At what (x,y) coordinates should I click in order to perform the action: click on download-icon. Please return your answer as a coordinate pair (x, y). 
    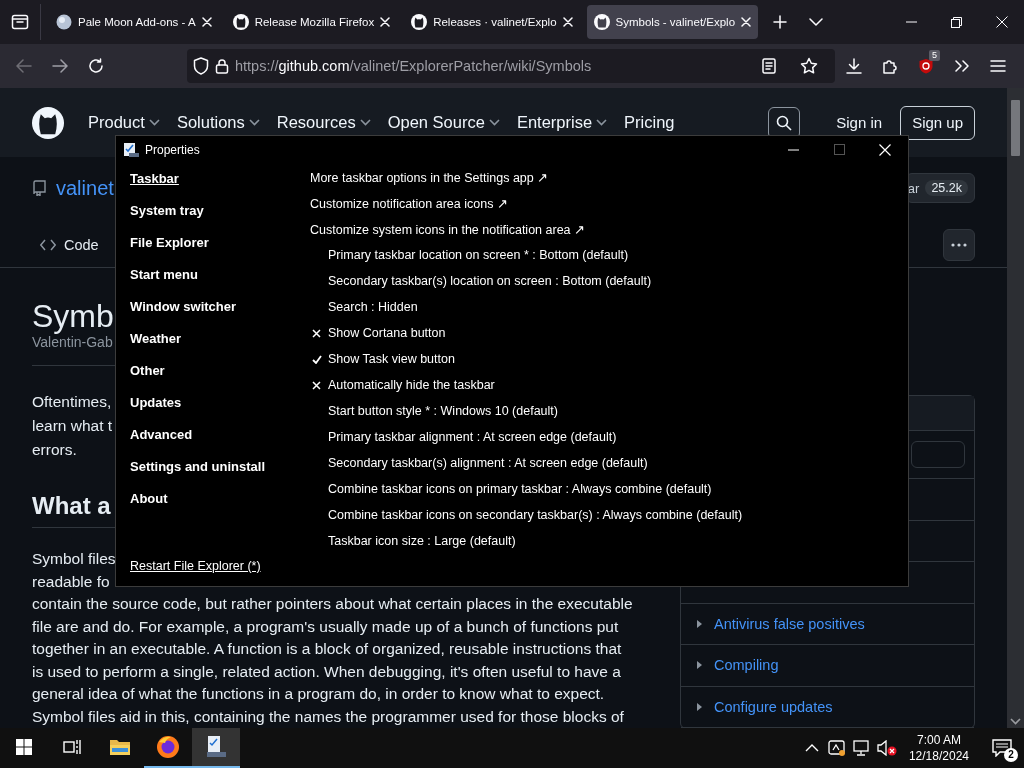
    Looking at the image, I should click on (854, 66).